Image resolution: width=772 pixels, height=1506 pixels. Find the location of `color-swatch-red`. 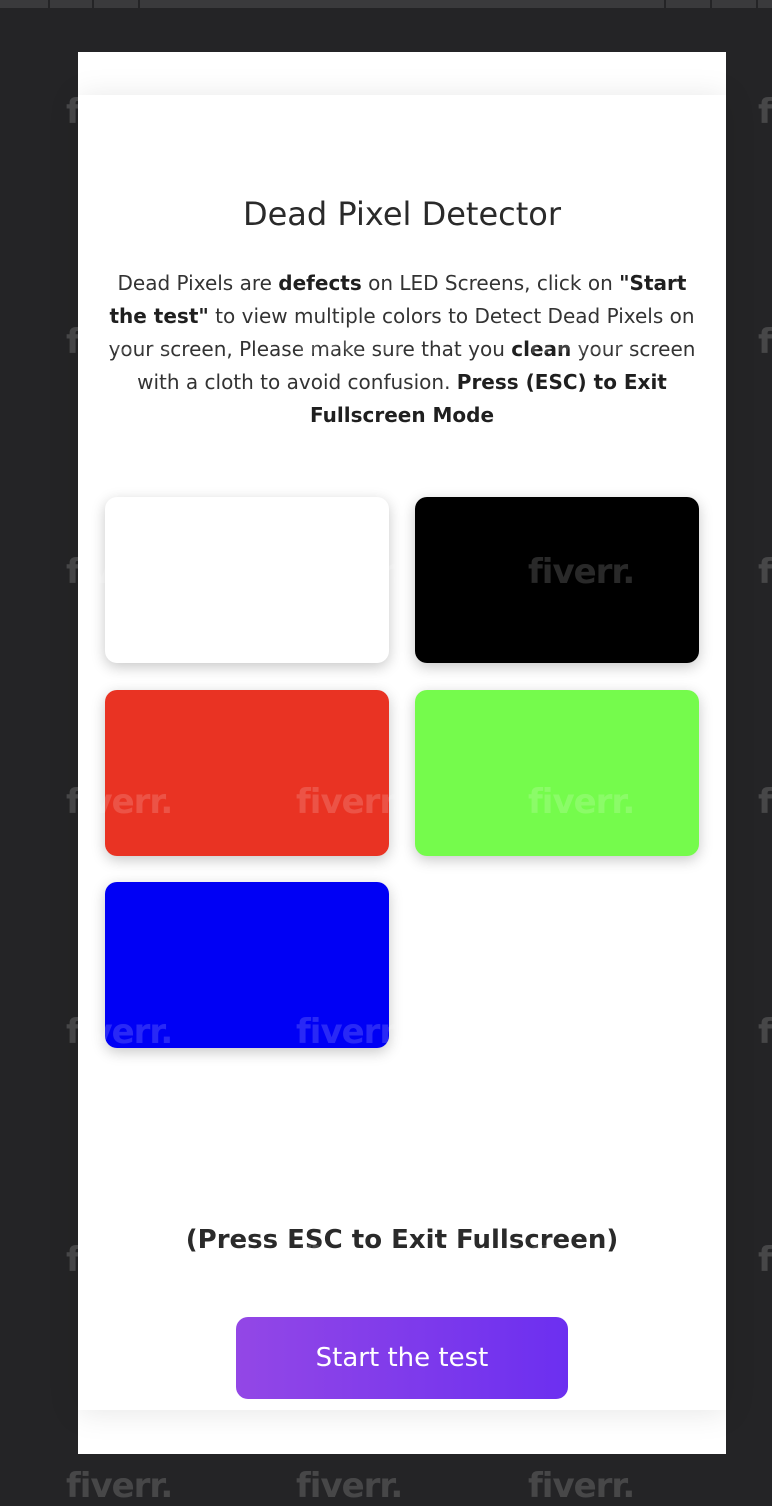

color-swatch-red is located at coordinates (247, 773).